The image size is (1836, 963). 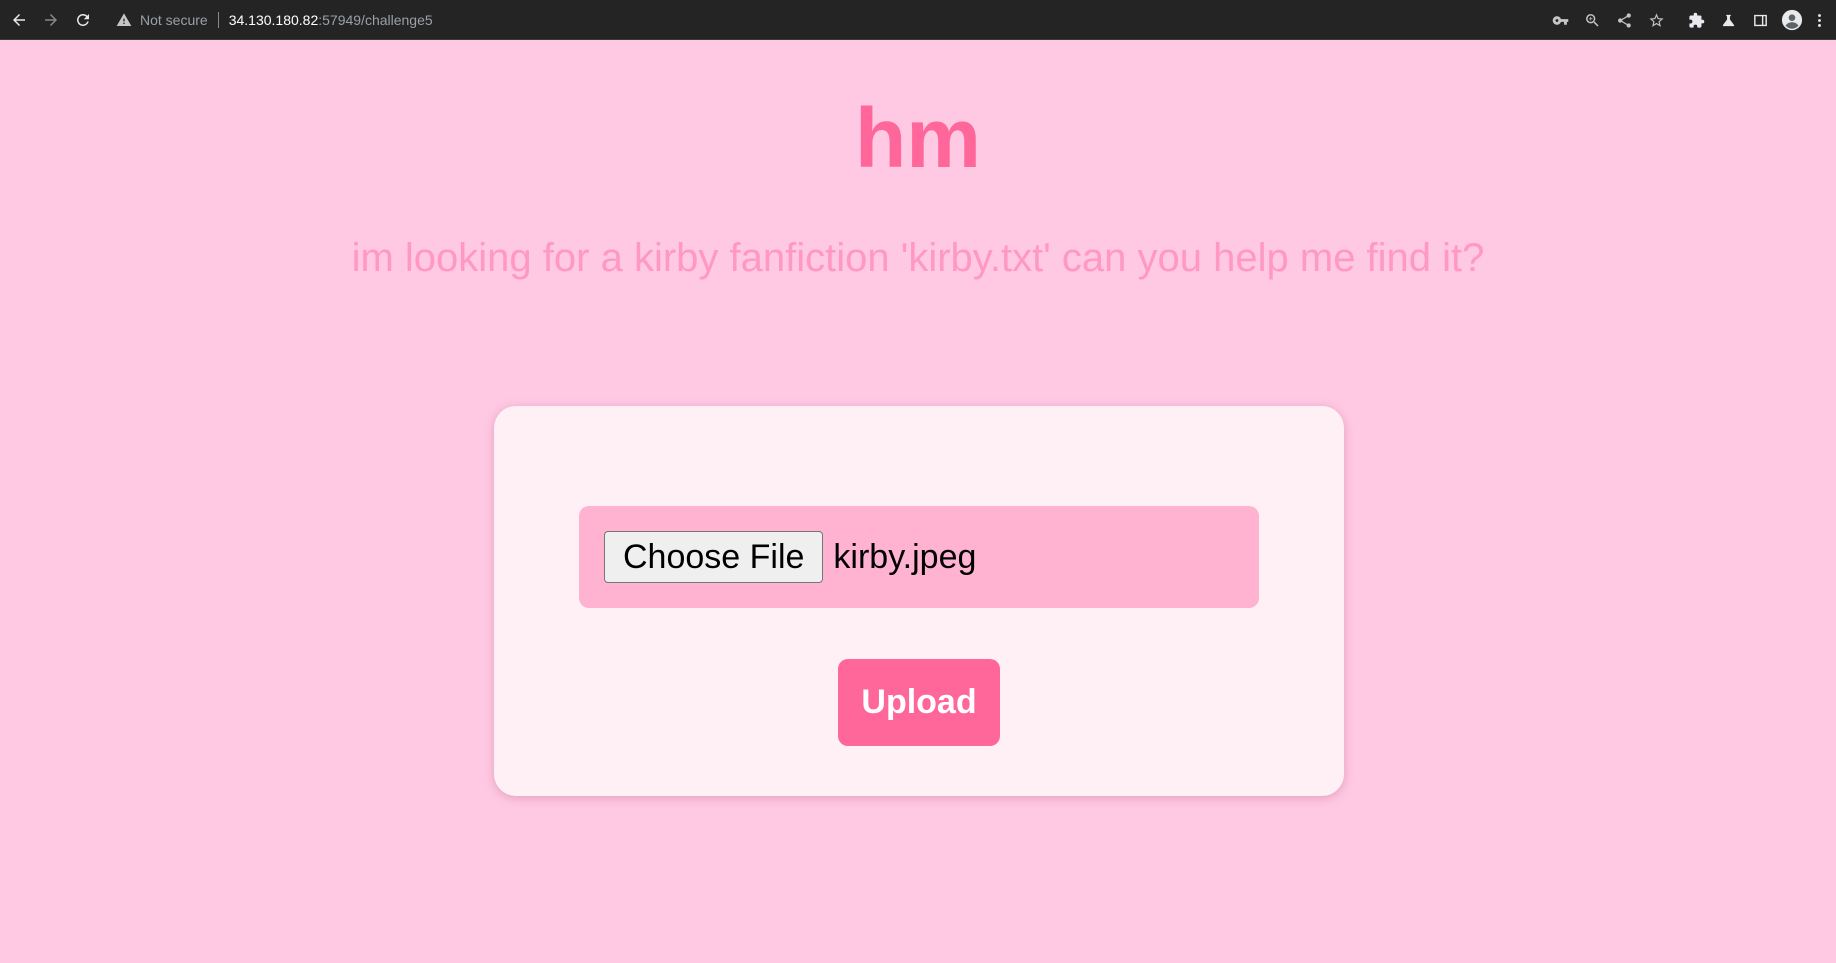 I want to click on labs-button, so click(x=1728, y=20).